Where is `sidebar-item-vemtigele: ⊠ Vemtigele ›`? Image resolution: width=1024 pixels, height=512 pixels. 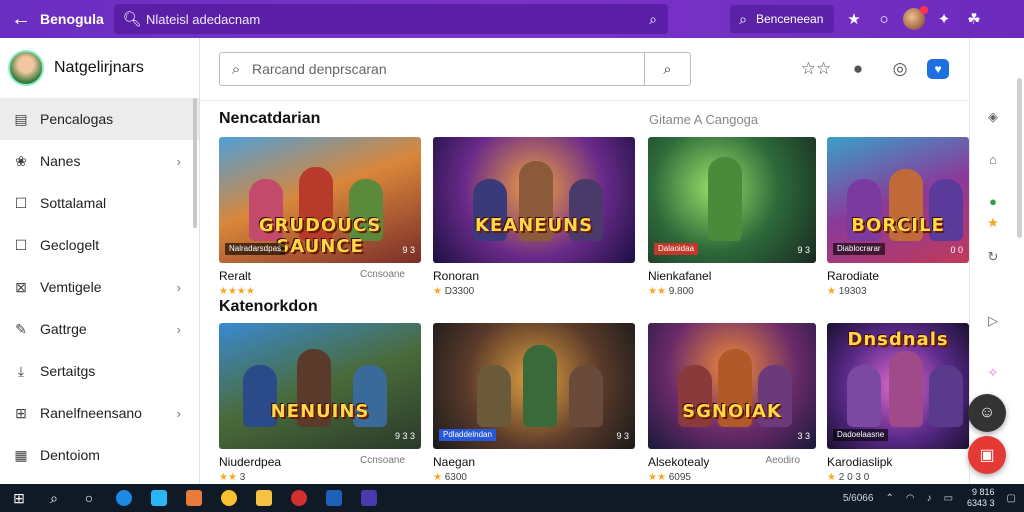
sidebar-item-vemtigele: ⊠ Vemtigele › is located at coordinates (99, 287).